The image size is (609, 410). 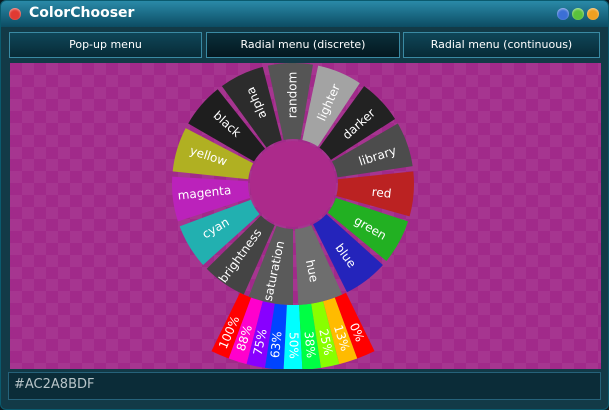 I want to click on ring-label: random, so click(x=293, y=95).